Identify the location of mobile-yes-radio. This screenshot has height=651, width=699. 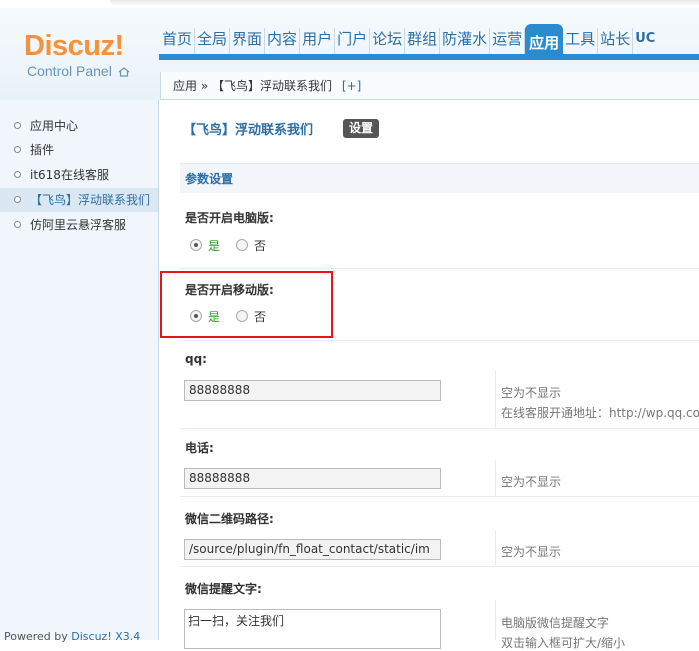
(196, 316).